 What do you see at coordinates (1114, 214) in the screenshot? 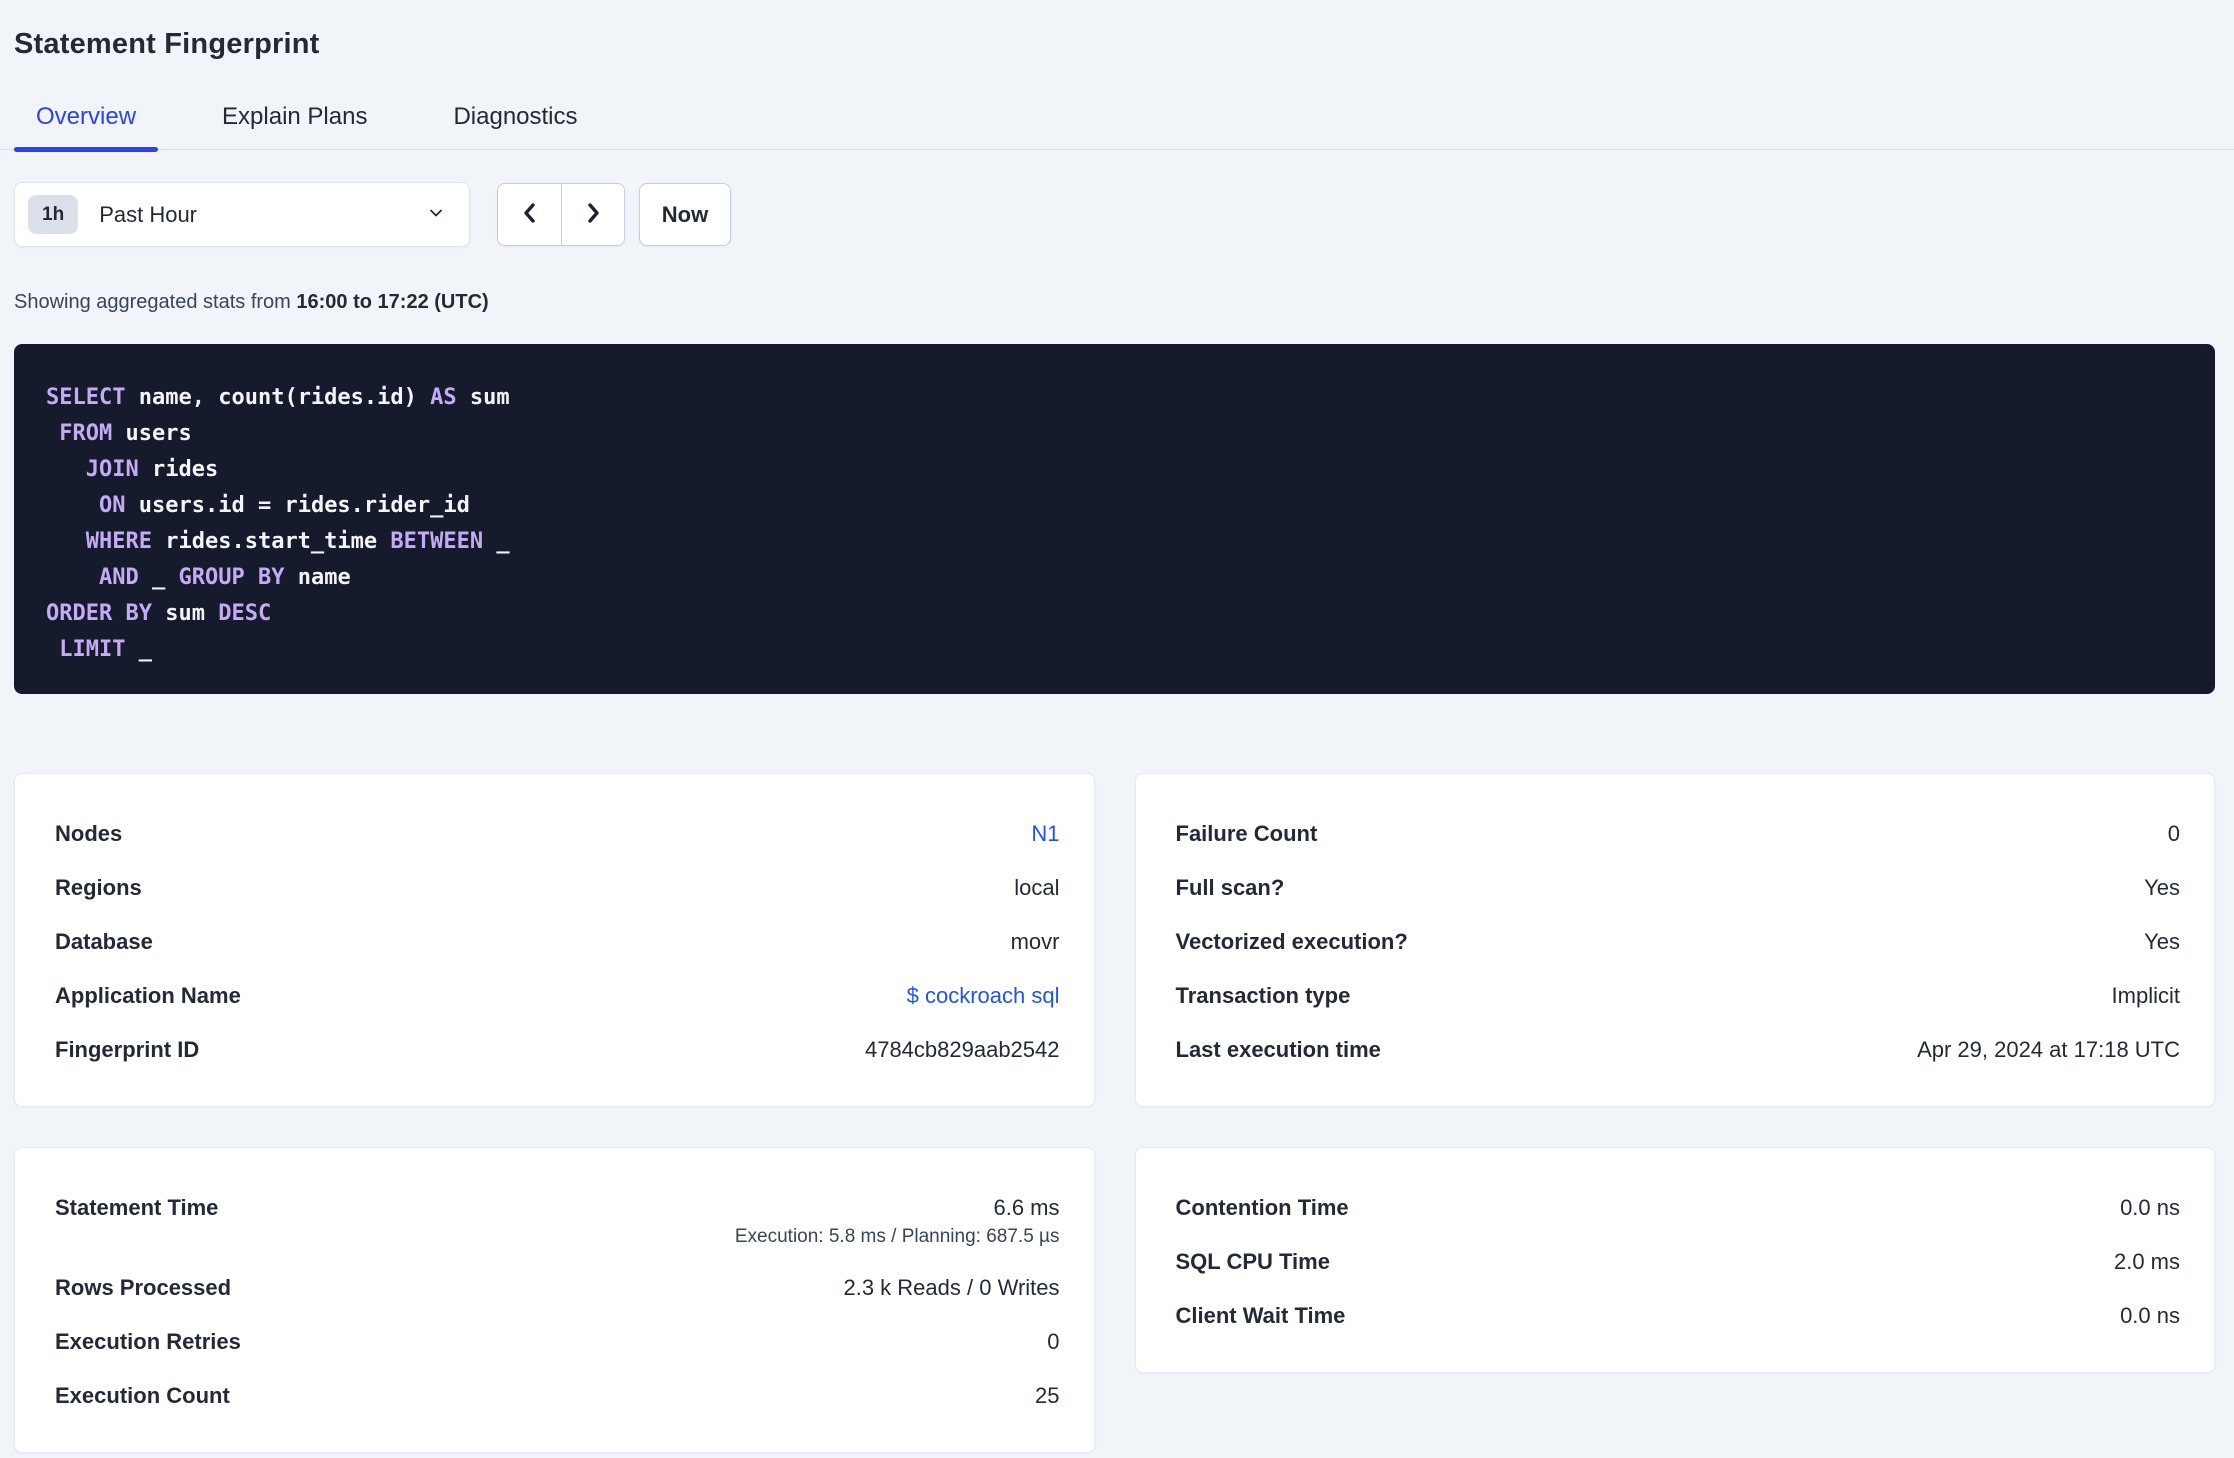
I see `time-toolbar: 1h Past Hour Now` at bounding box center [1114, 214].